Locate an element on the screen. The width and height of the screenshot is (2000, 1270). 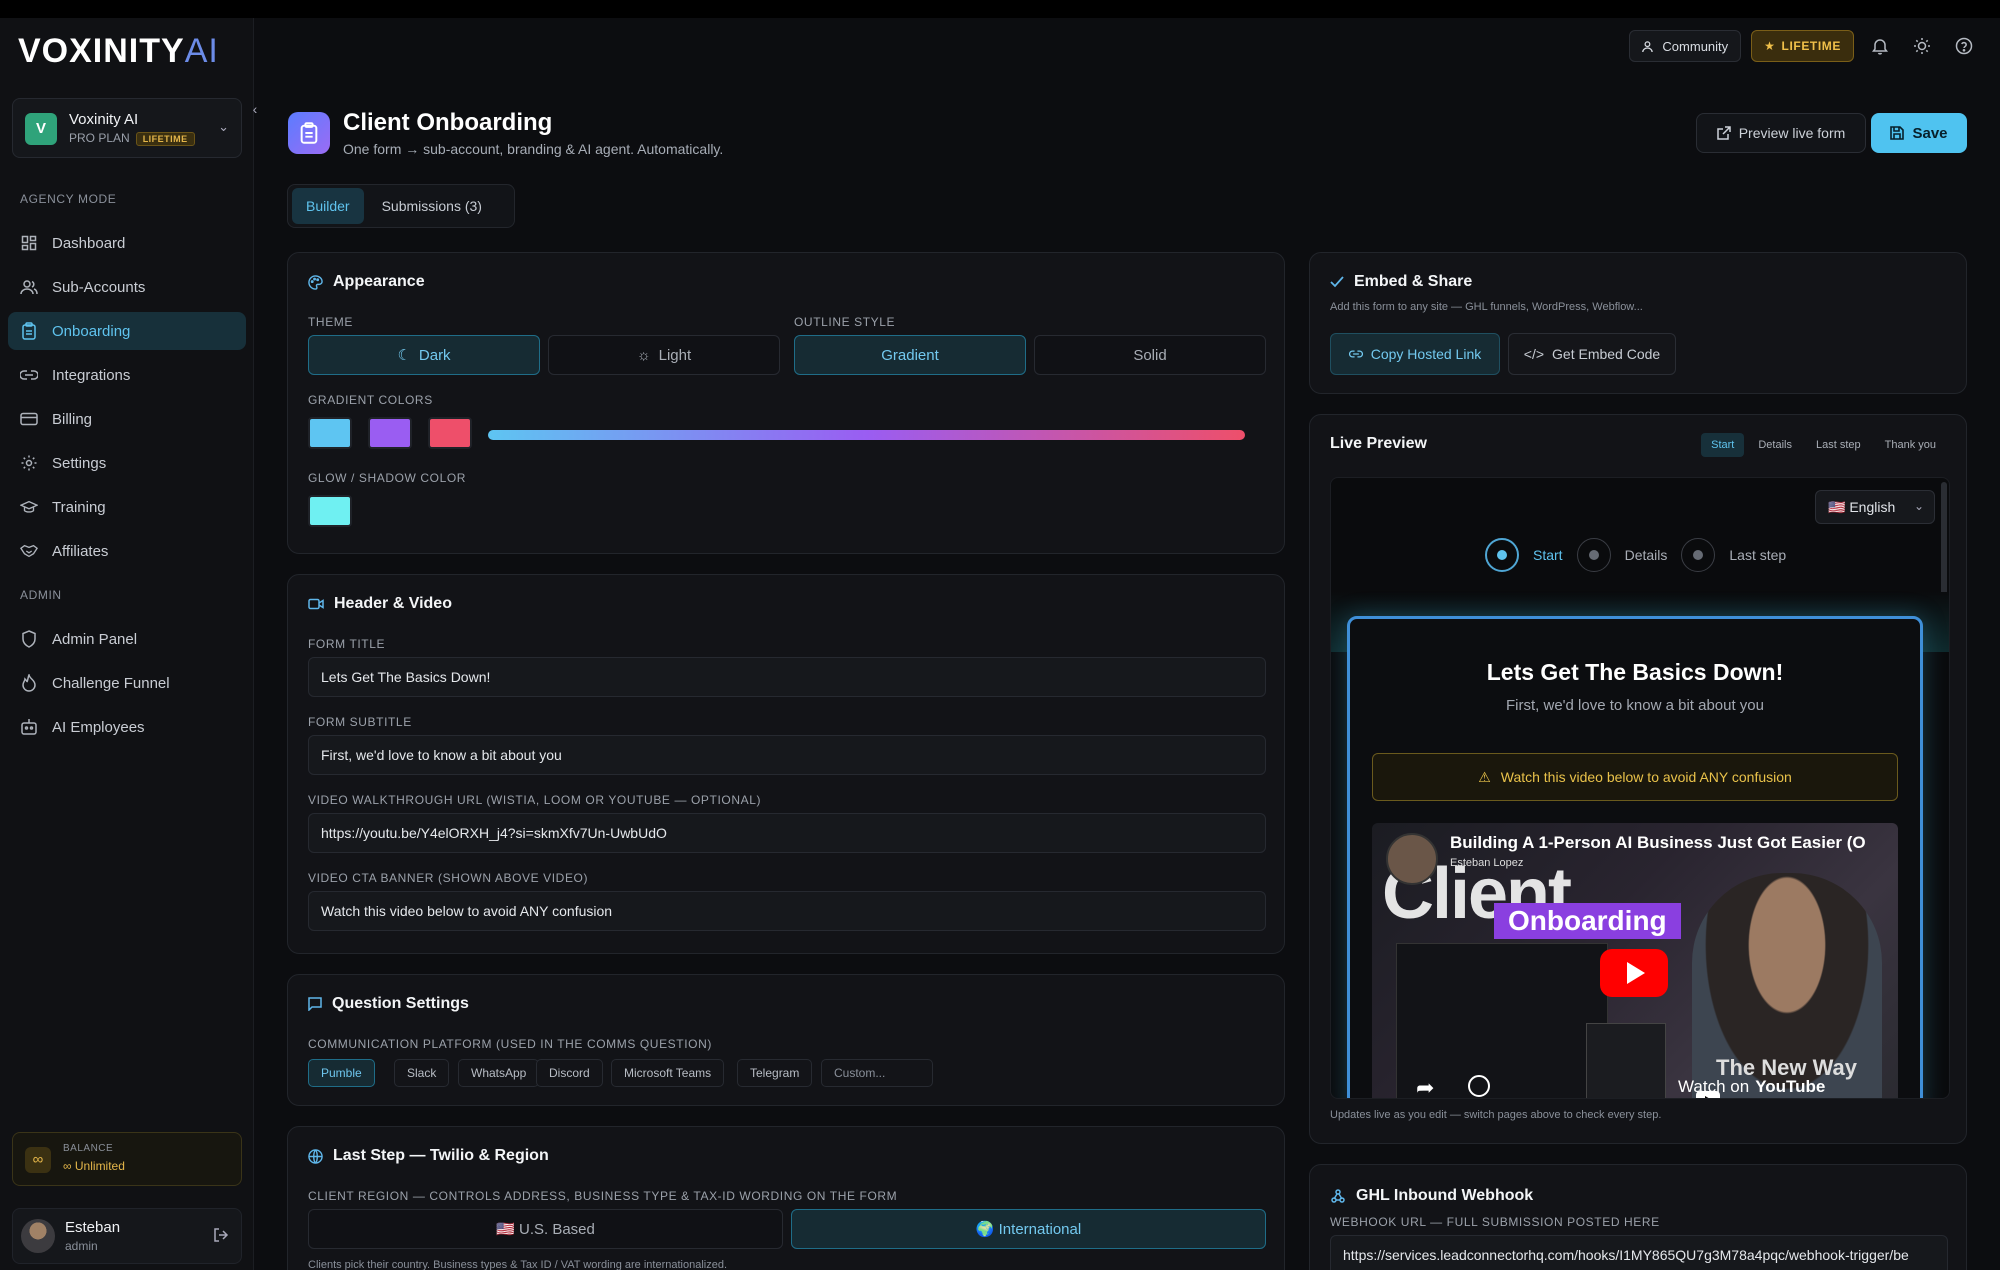
user-card: Esteban admin is located at coordinates (127, 1236).